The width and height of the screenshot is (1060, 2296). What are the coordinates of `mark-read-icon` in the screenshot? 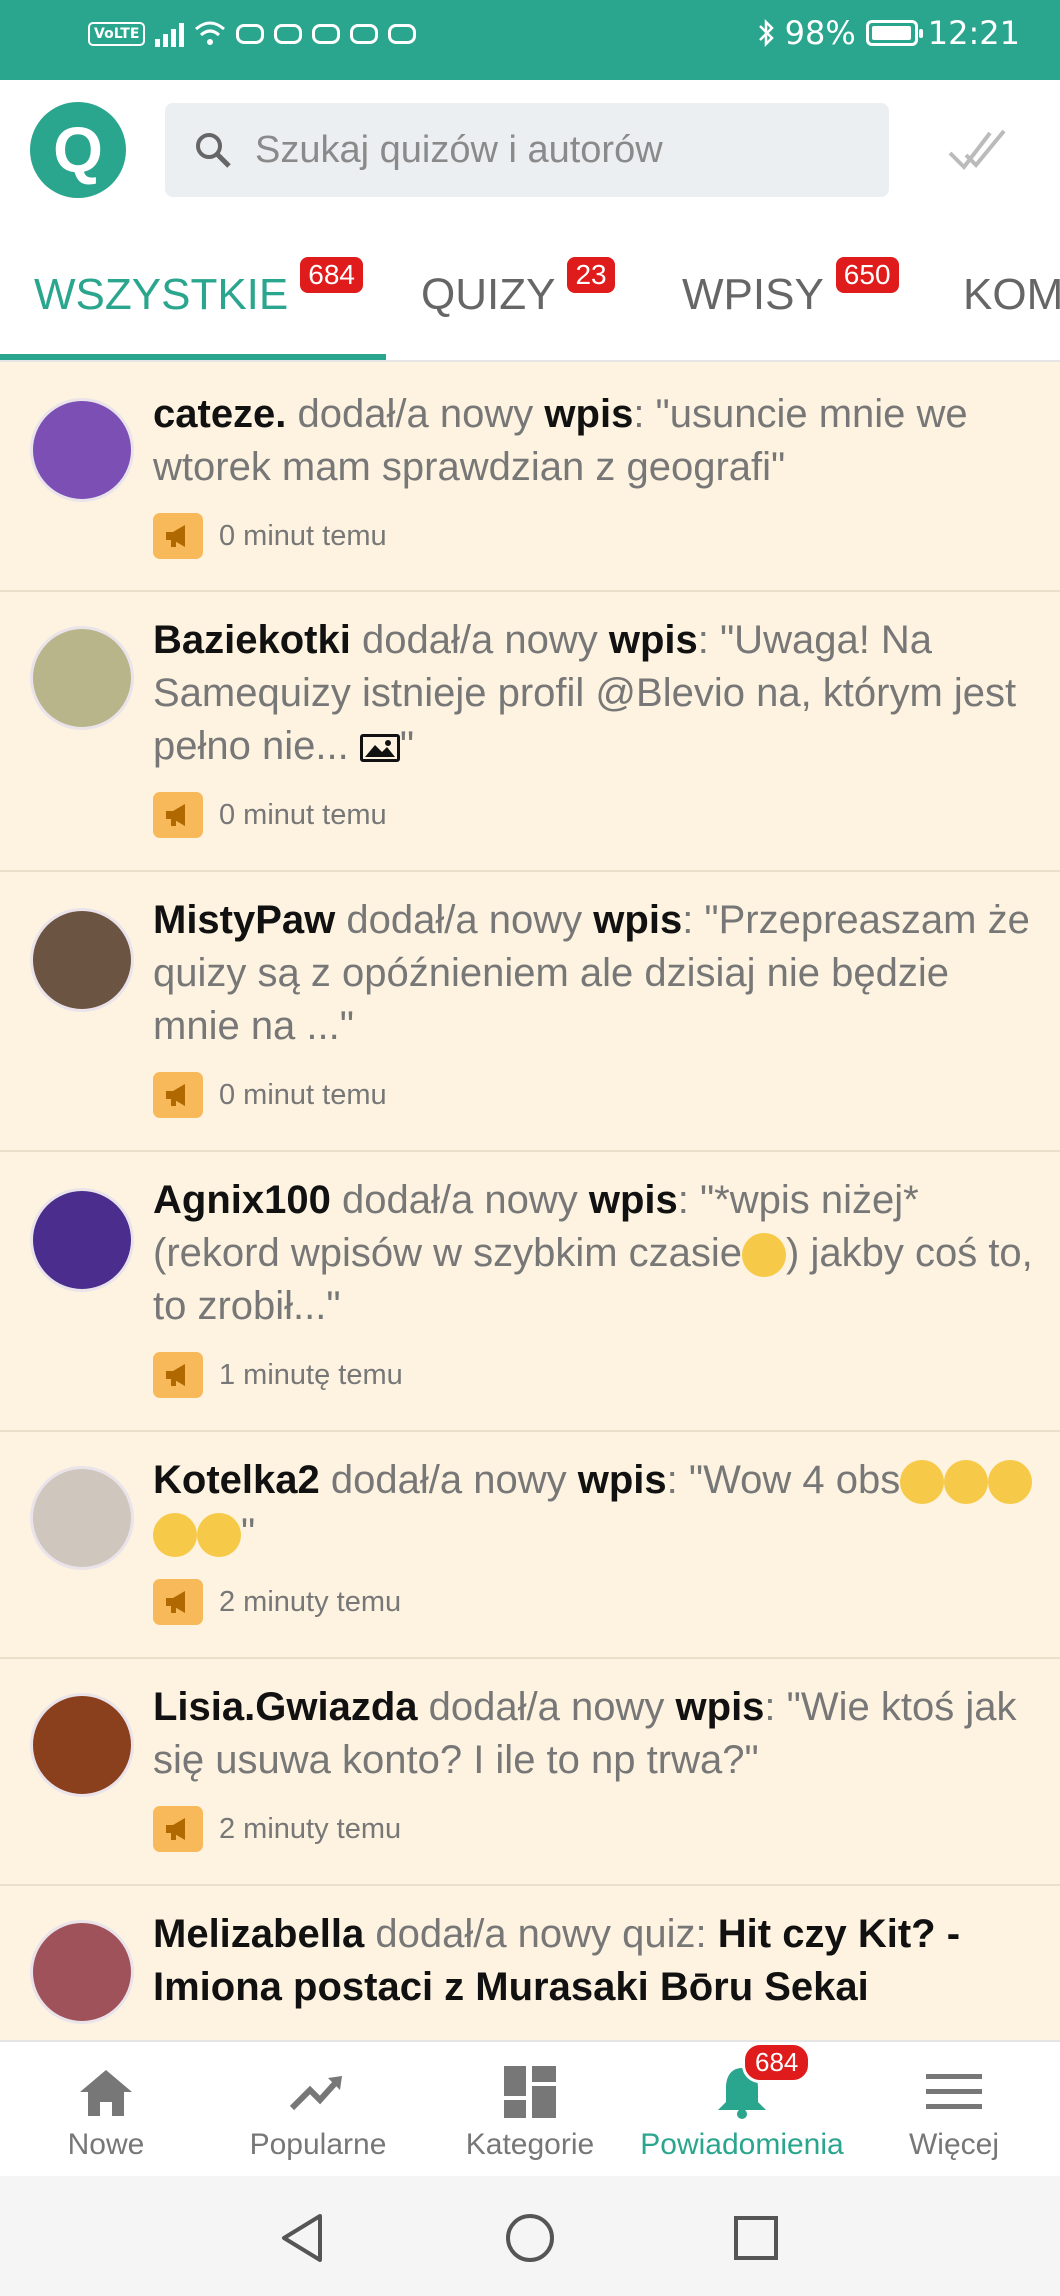 It's located at (978, 150).